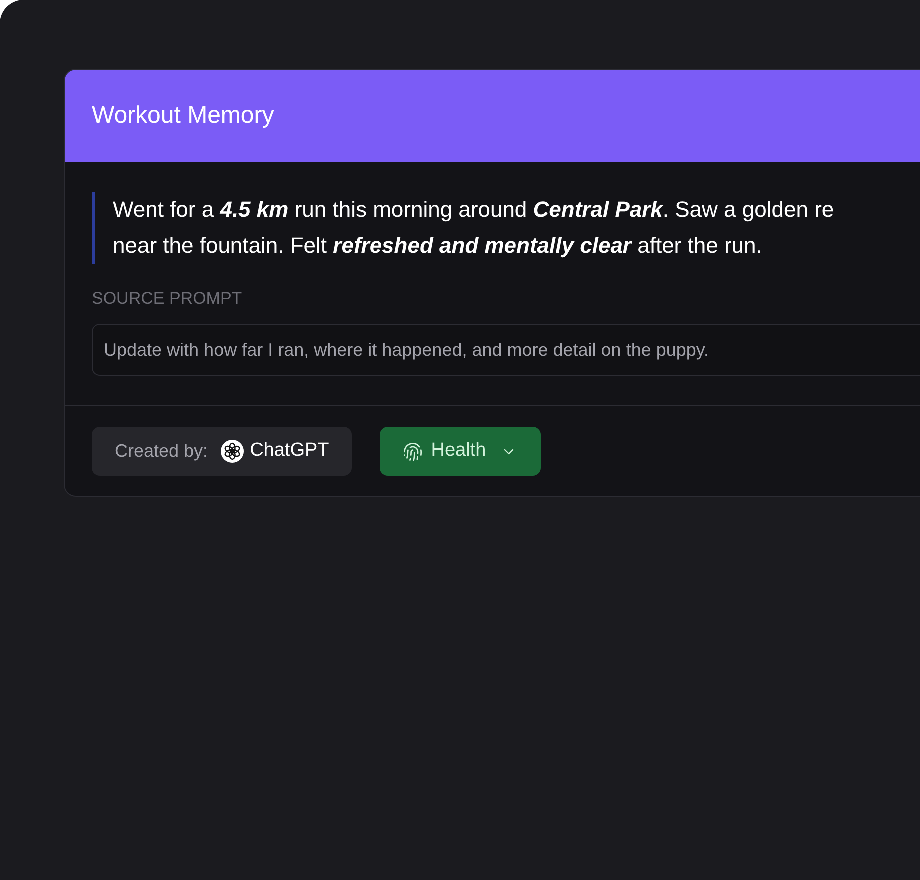 The width and height of the screenshot is (920, 880). What do you see at coordinates (232, 451) in the screenshot?
I see `flower-logo-icon` at bounding box center [232, 451].